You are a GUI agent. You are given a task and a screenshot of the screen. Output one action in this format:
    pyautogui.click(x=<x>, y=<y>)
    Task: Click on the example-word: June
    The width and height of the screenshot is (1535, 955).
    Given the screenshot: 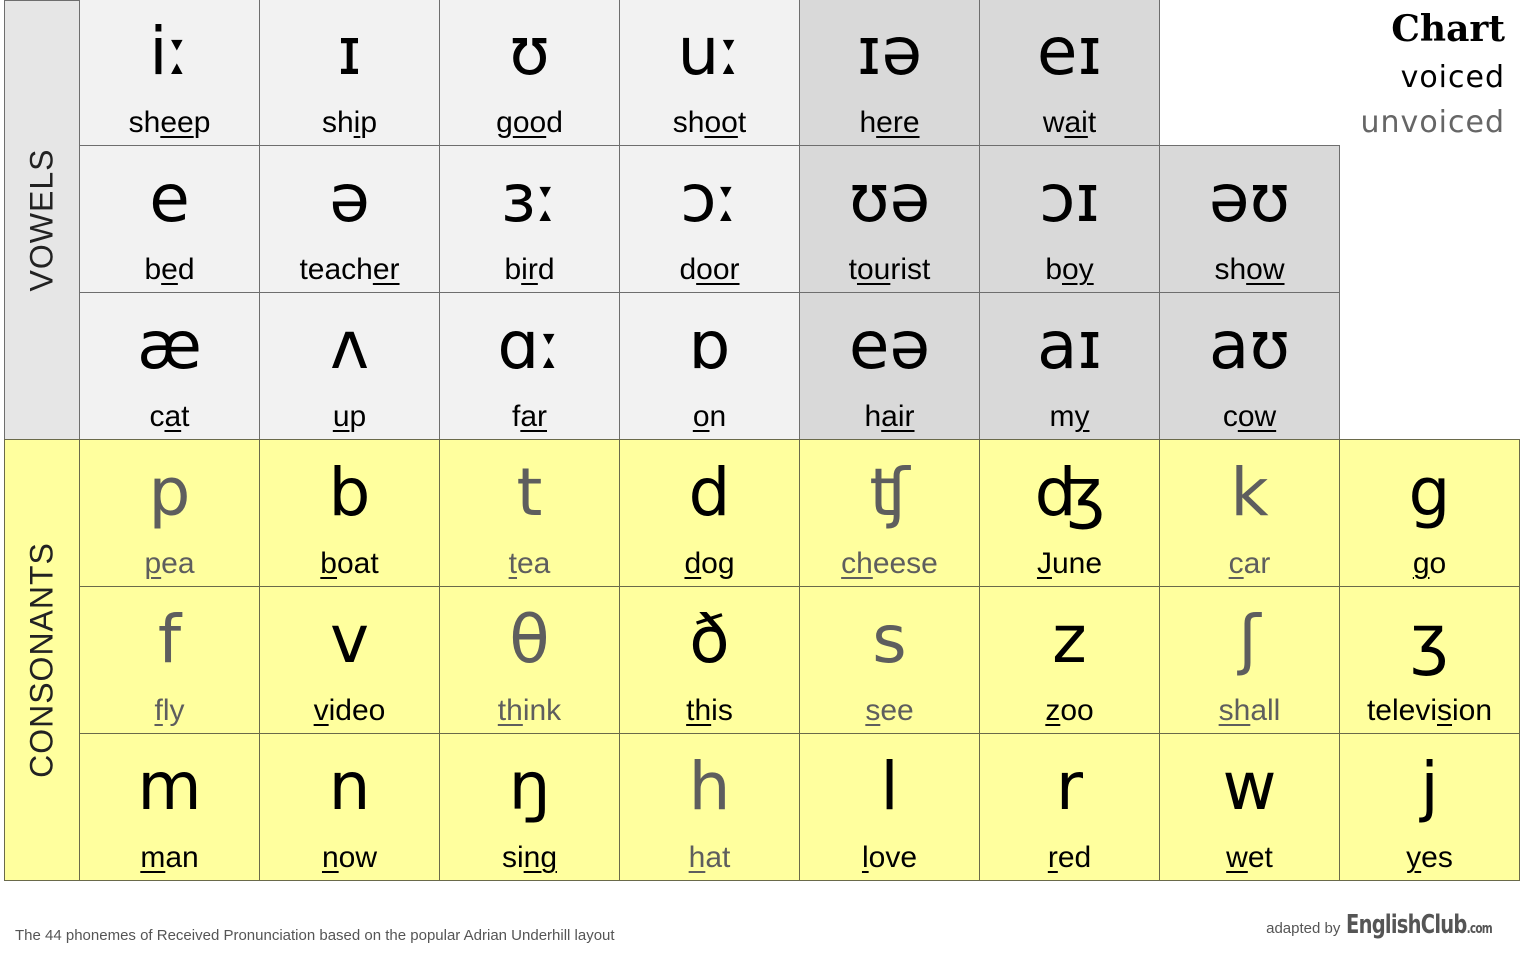 What is the action you would take?
    pyautogui.click(x=1069, y=564)
    